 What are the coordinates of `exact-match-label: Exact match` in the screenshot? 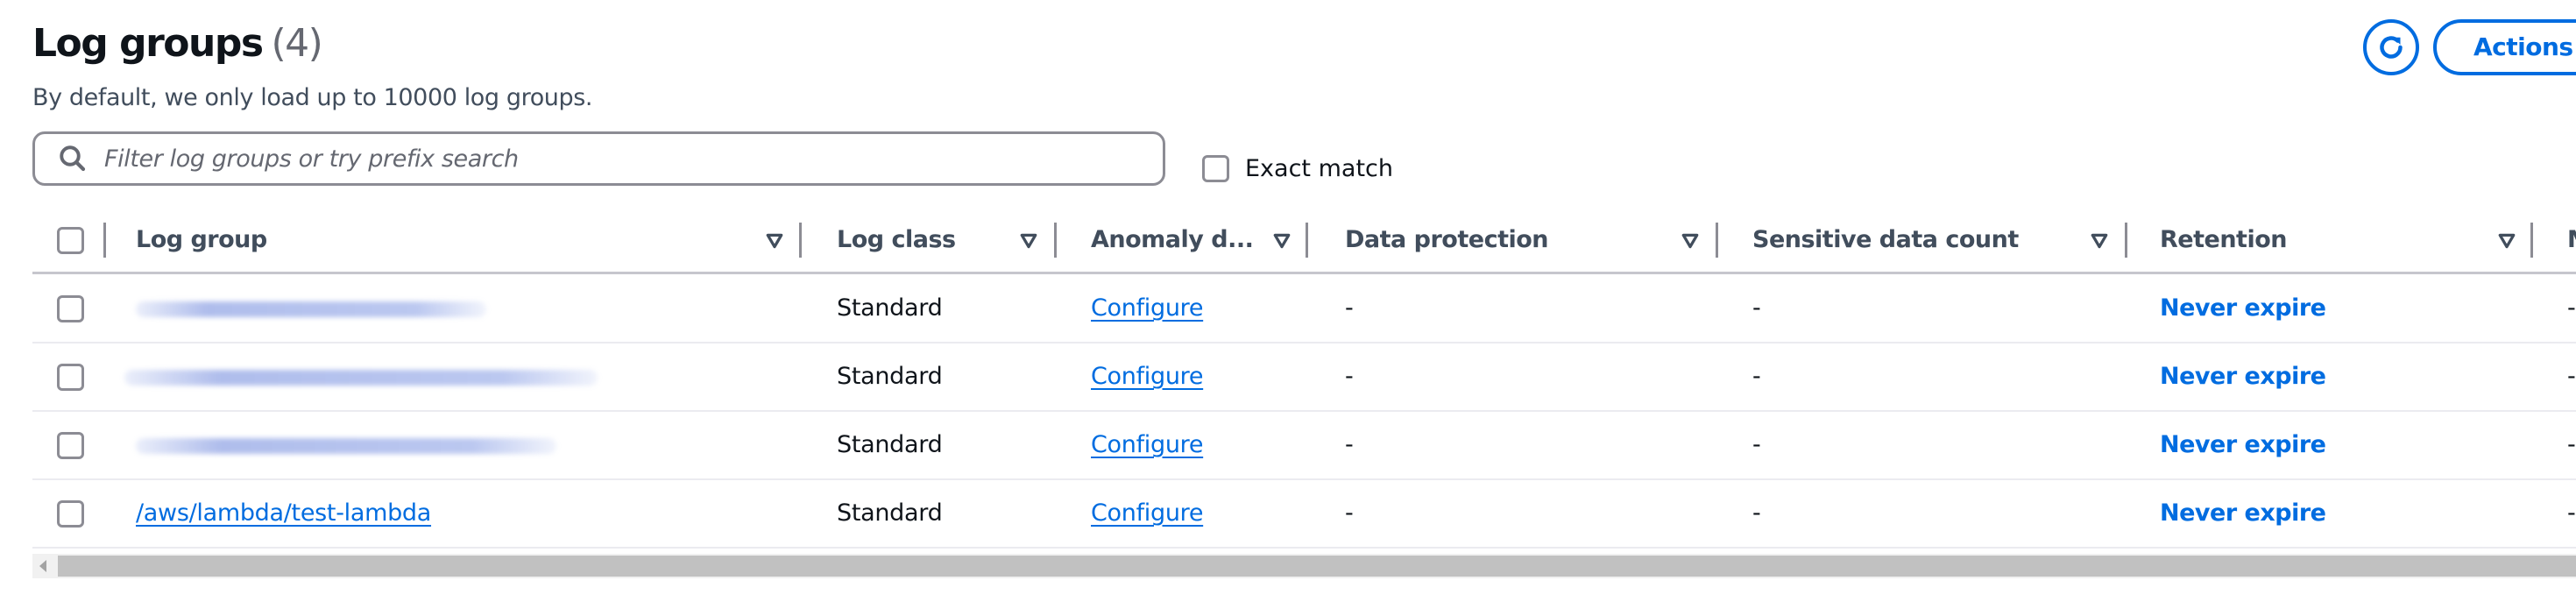 It's located at (1319, 168).